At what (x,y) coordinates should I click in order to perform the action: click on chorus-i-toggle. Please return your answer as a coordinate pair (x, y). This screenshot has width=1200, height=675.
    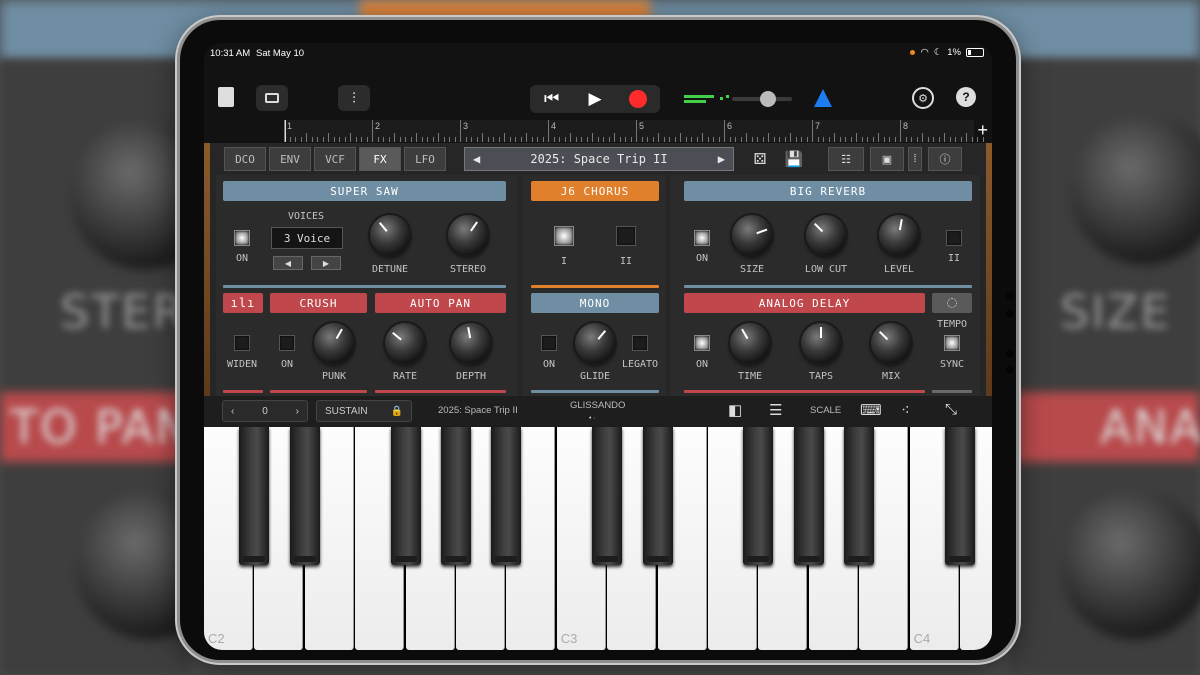
    Looking at the image, I should click on (564, 236).